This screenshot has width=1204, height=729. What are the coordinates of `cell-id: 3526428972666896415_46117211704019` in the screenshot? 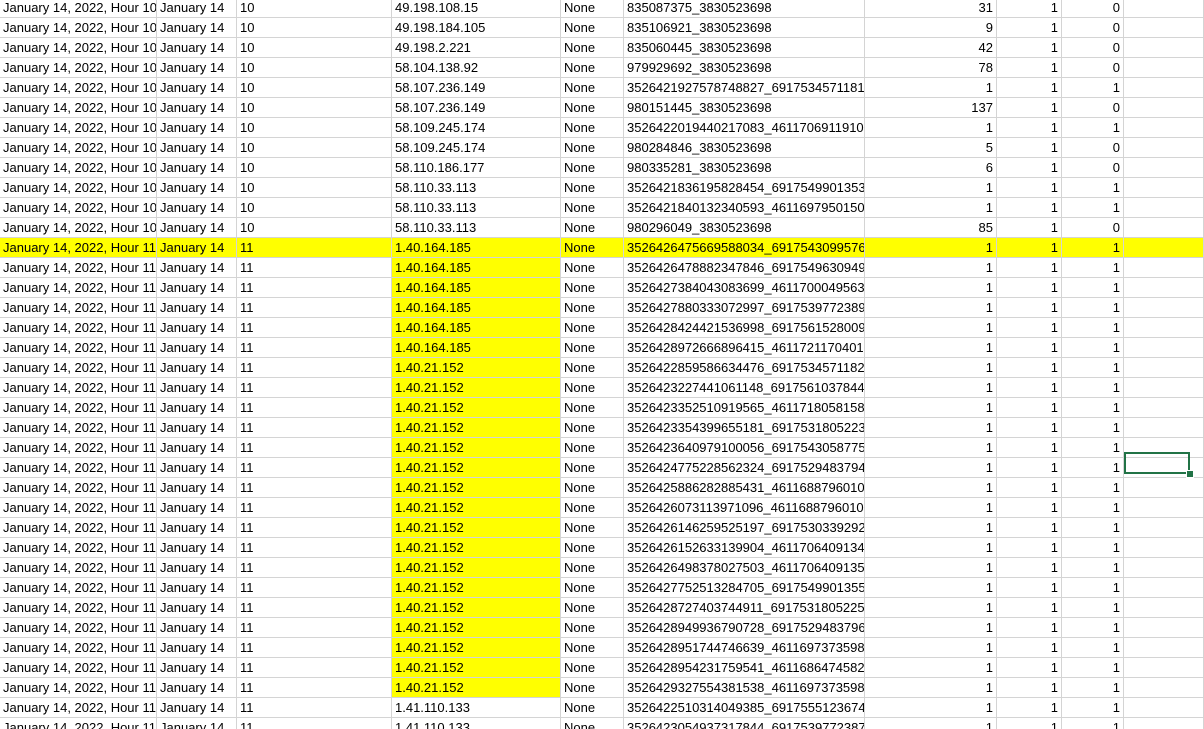 It's located at (744, 348).